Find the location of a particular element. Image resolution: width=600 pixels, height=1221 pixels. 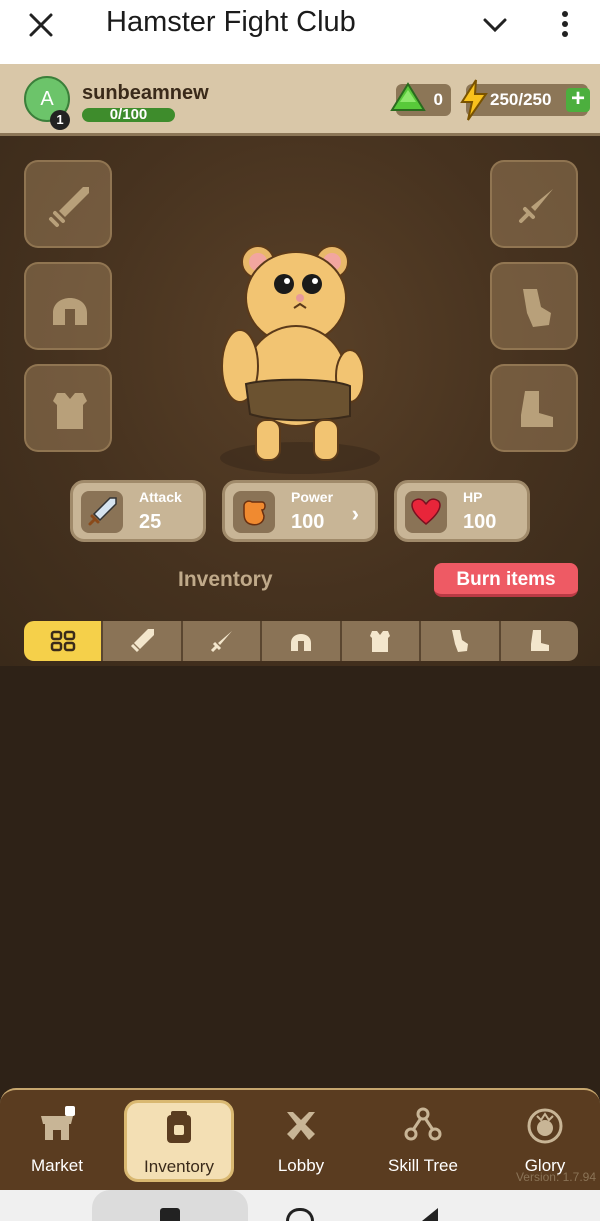

stat-hp: HP 100 is located at coordinates (462, 511).